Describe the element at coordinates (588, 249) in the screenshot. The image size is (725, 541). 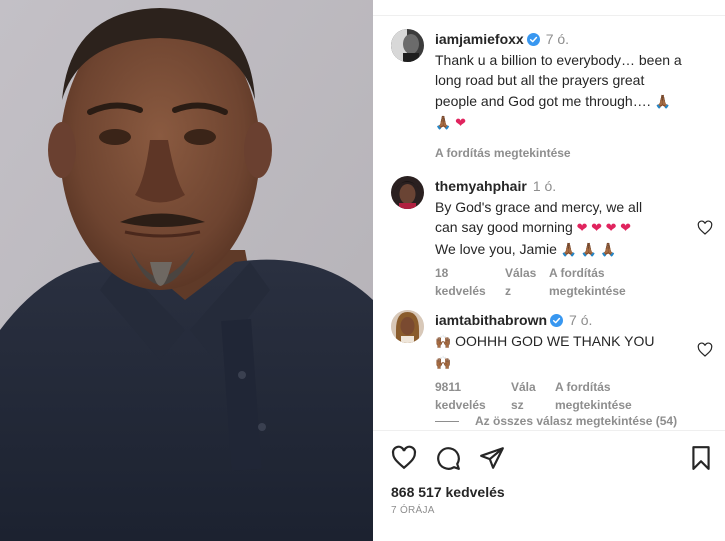
I see `praying-hands-emoji: 🙏🏾 🙏🏾 🙏🏾` at that location.